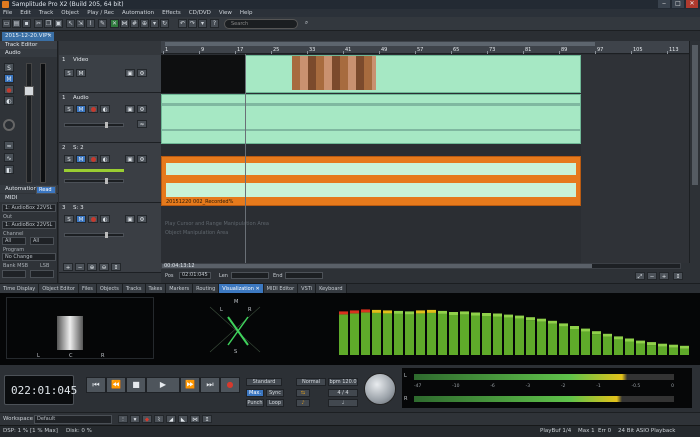 The height and width of the screenshot is (437, 700). Describe the element at coordinates (40, 390) in the screenshot. I see `time-display: 022:01:045` at that location.